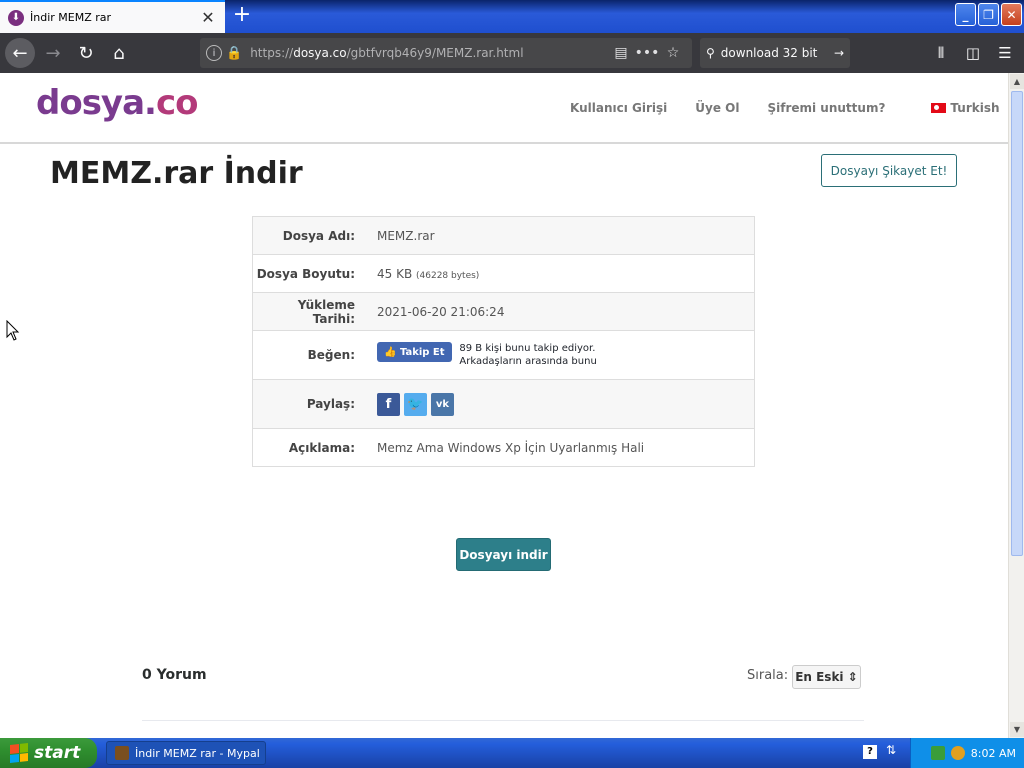 The image size is (1024, 768). I want to click on report-file-button: Dosyayı Şikayet Et!, so click(889, 170).